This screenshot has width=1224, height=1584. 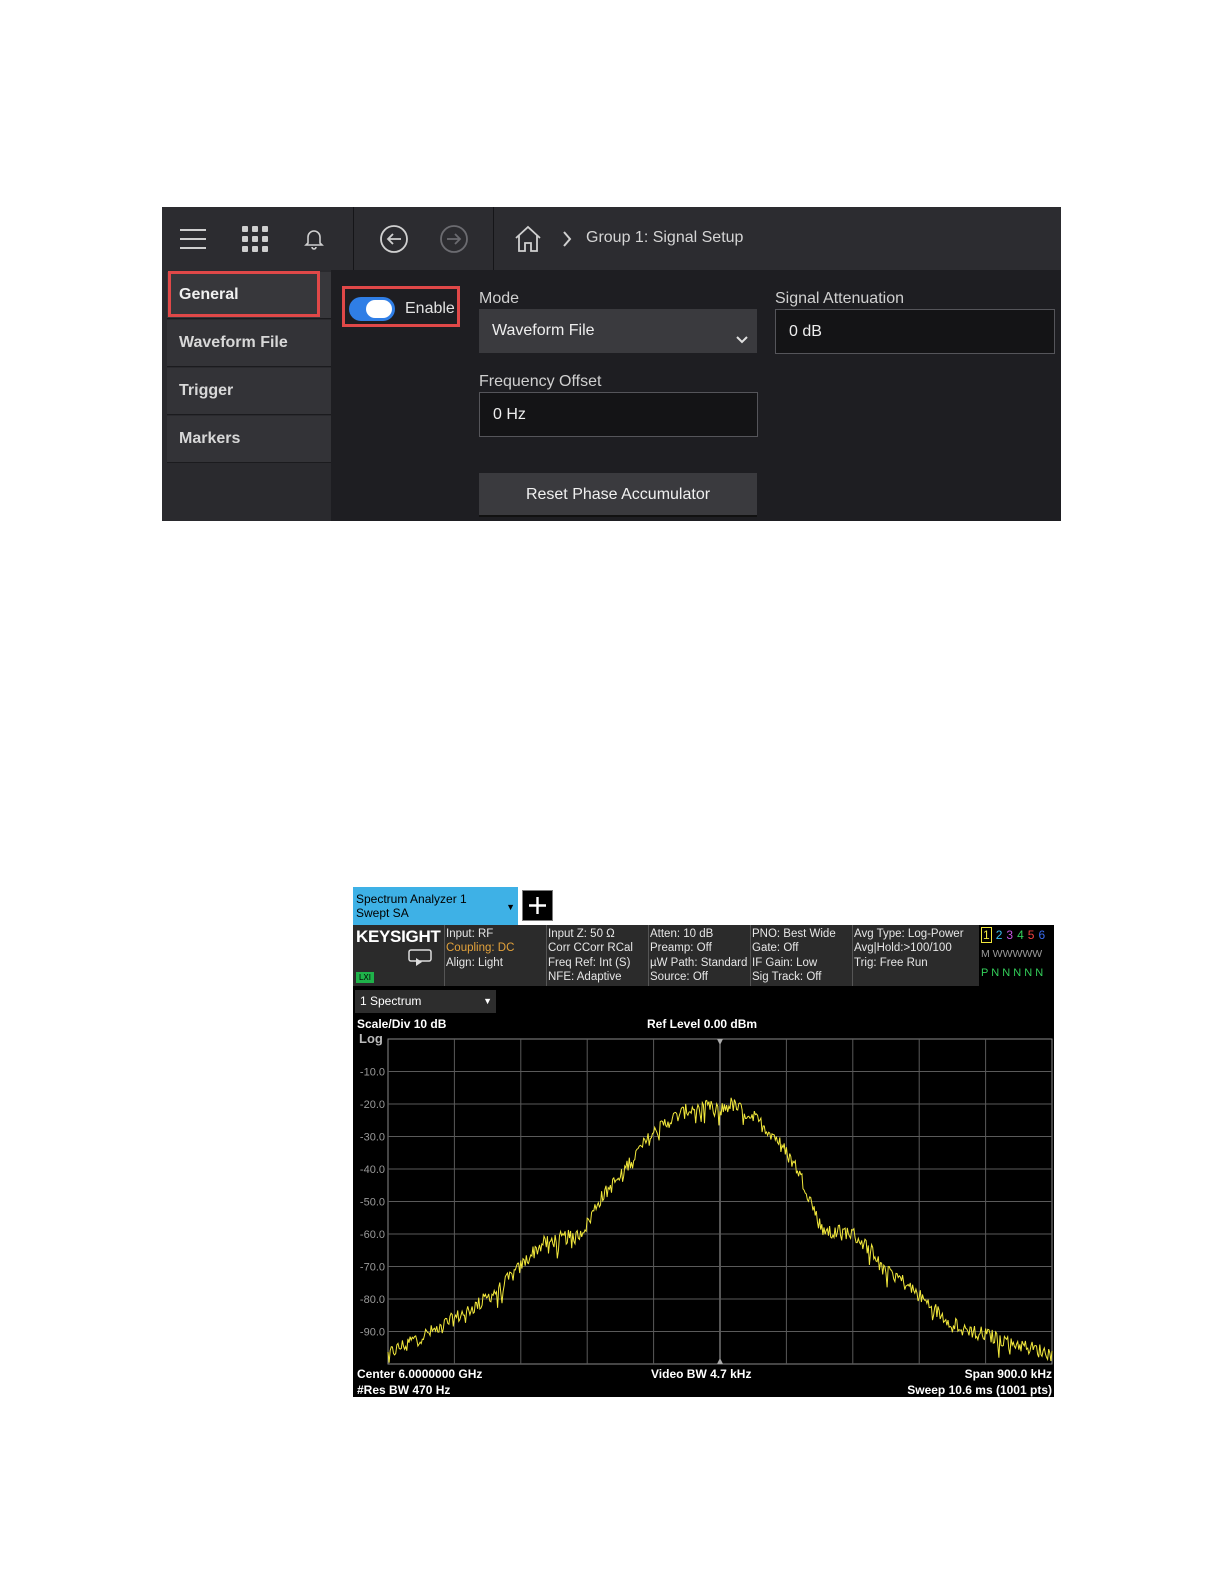 What do you see at coordinates (372, 1170) in the screenshot?
I see `y-tick-label: -40.0` at bounding box center [372, 1170].